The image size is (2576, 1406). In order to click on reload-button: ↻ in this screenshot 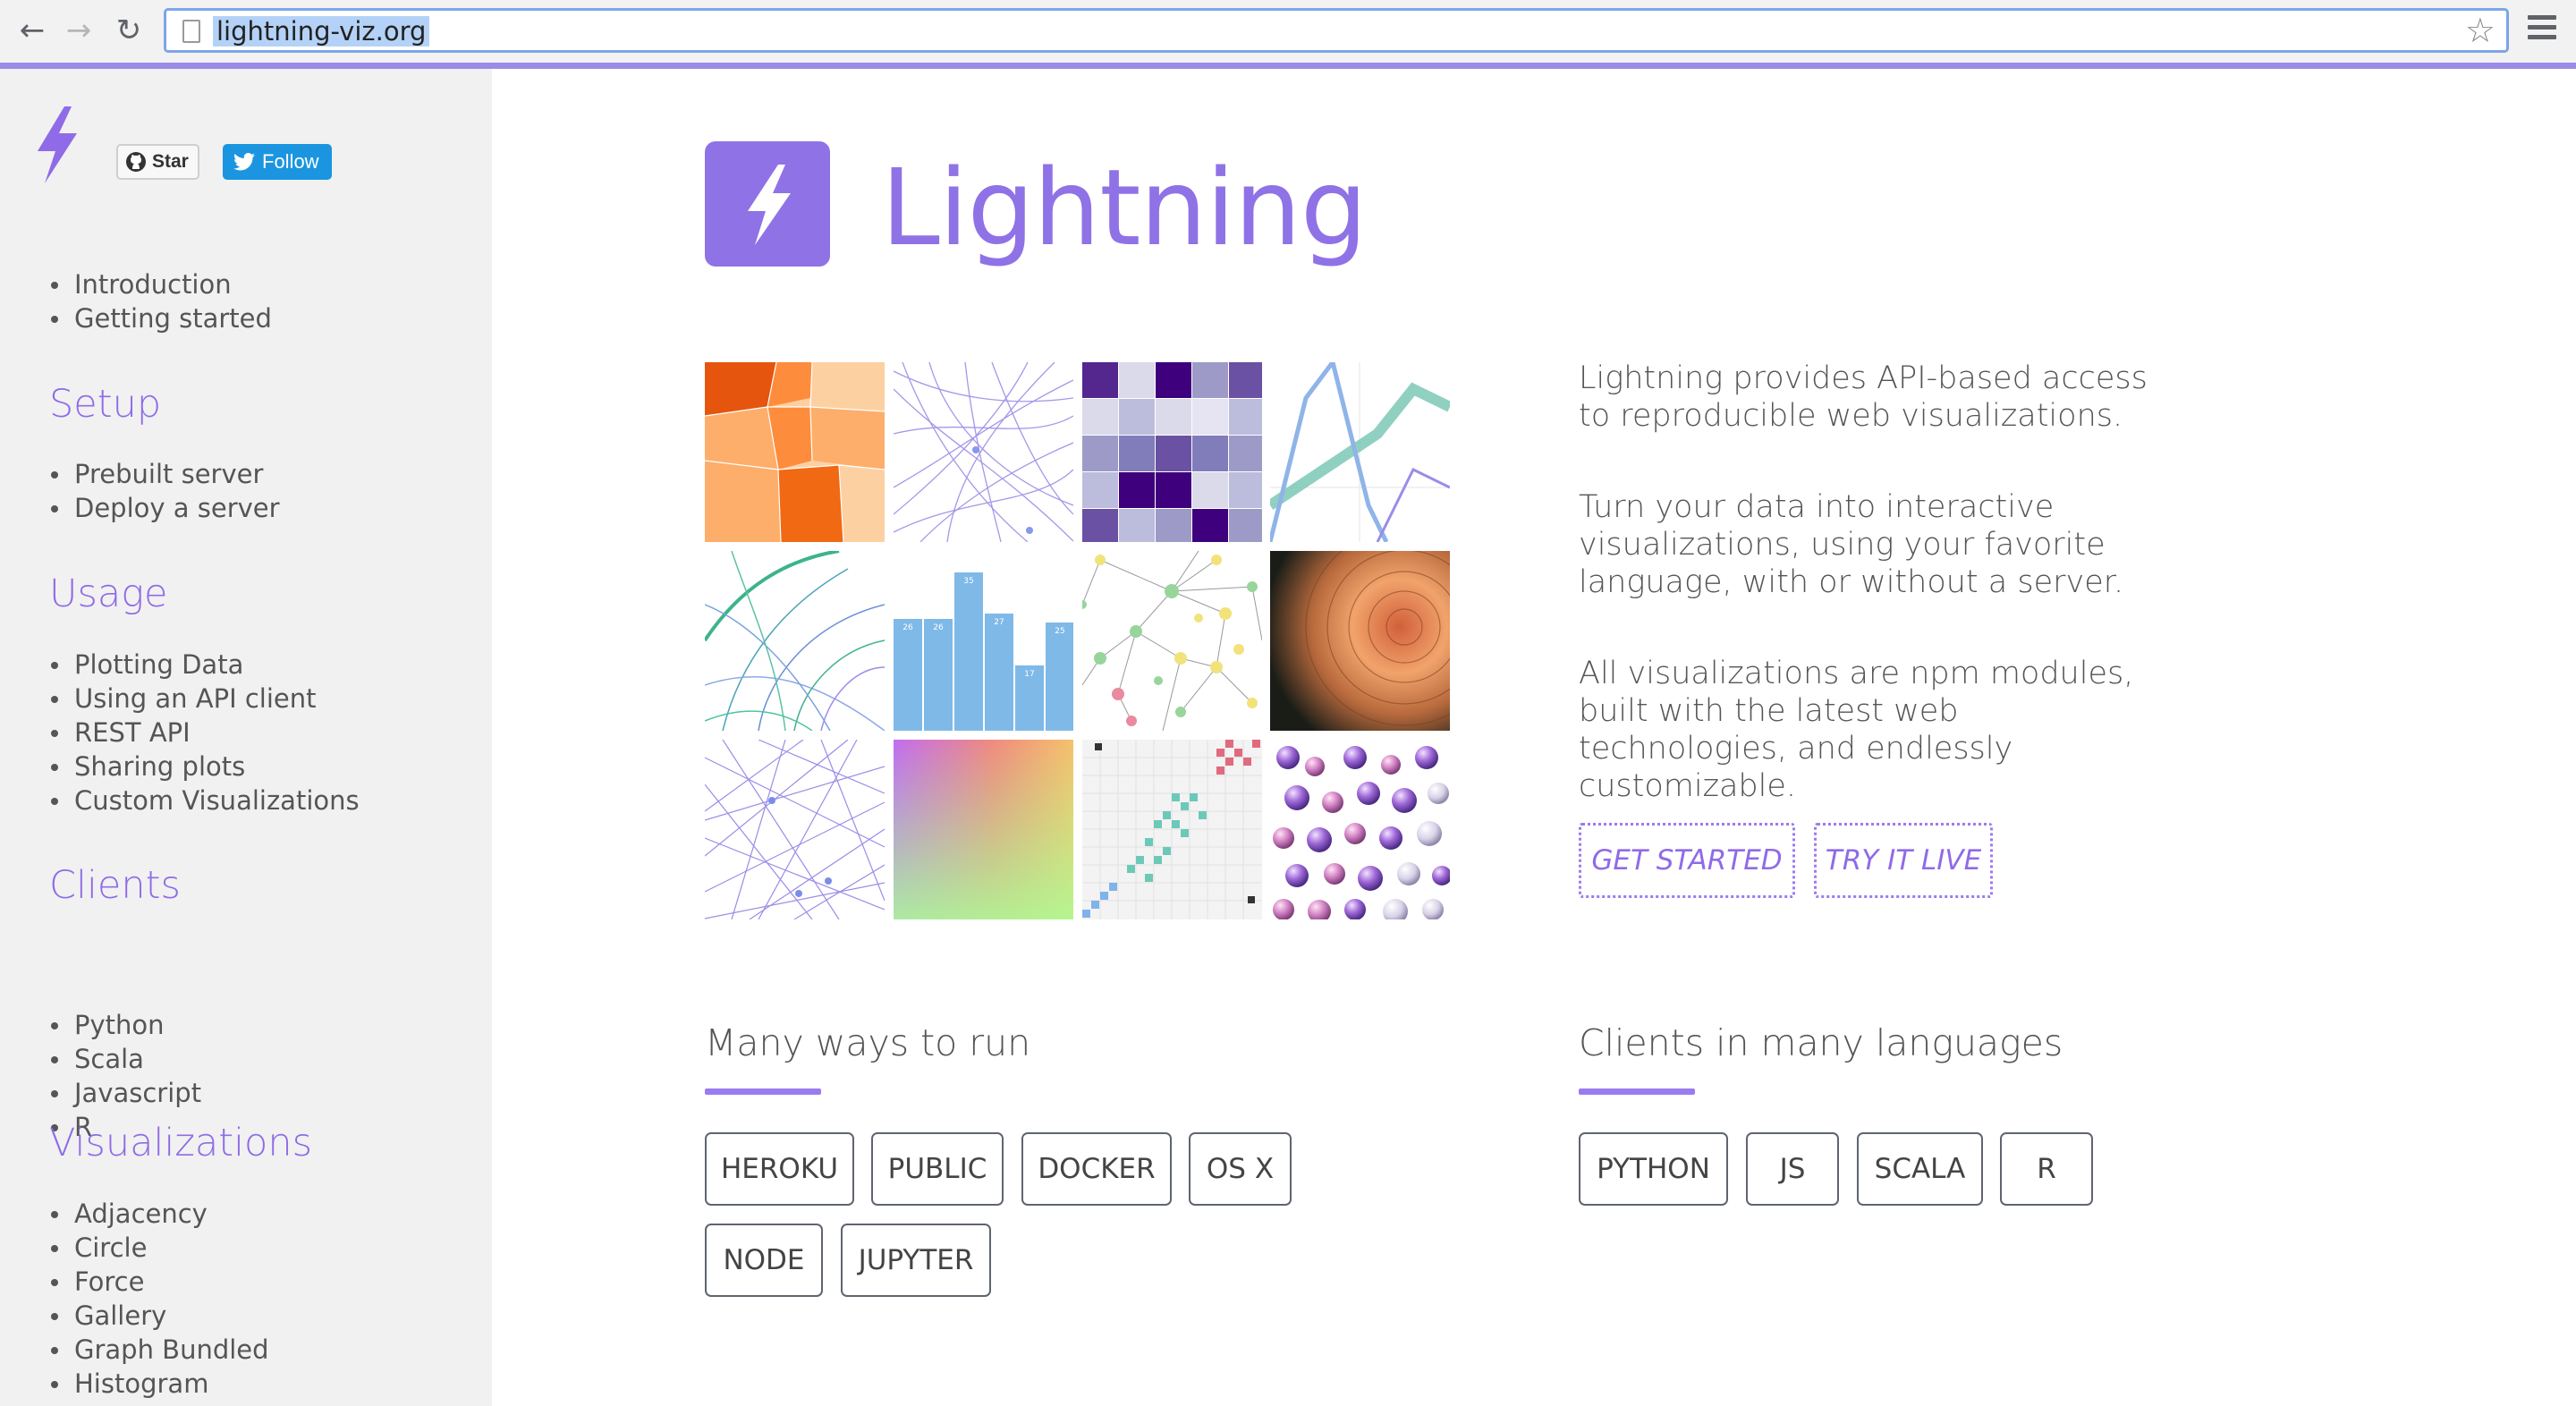, I will do `click(129, 31)`.